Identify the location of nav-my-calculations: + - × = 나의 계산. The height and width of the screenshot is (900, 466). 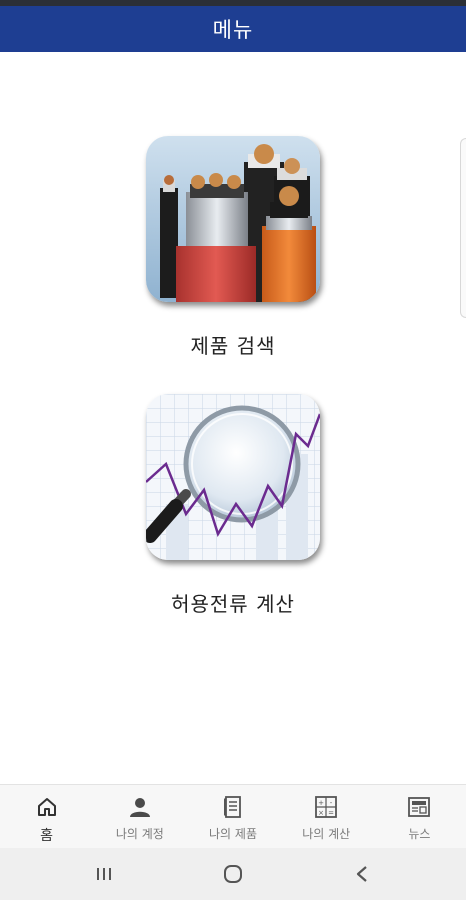
(326, 816).